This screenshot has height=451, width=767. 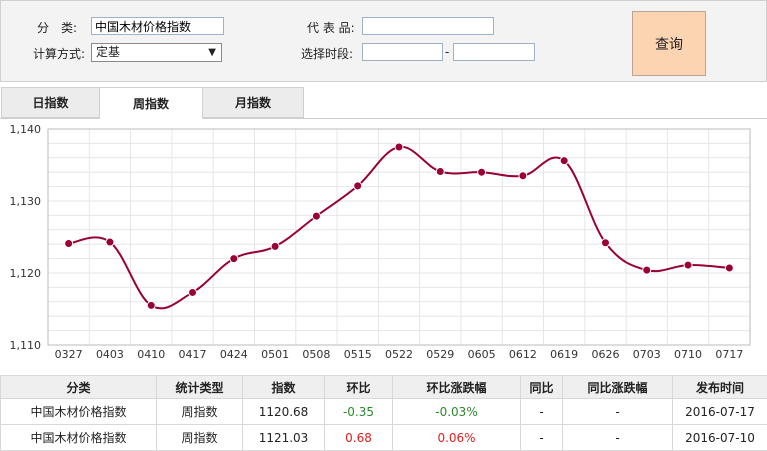 What do you see at coordinates (199, 387) in the screenshot?
I see `col-header-stat-type: 统计类型` at bounding box center [199, 387].